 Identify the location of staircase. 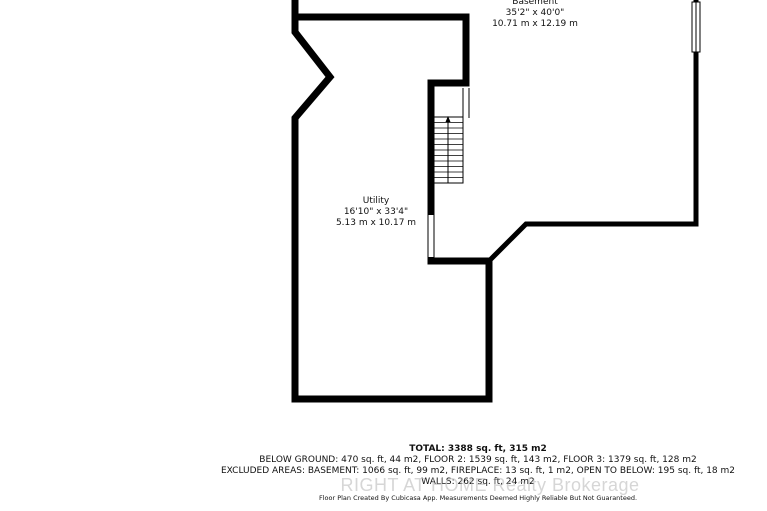
(448, 150).